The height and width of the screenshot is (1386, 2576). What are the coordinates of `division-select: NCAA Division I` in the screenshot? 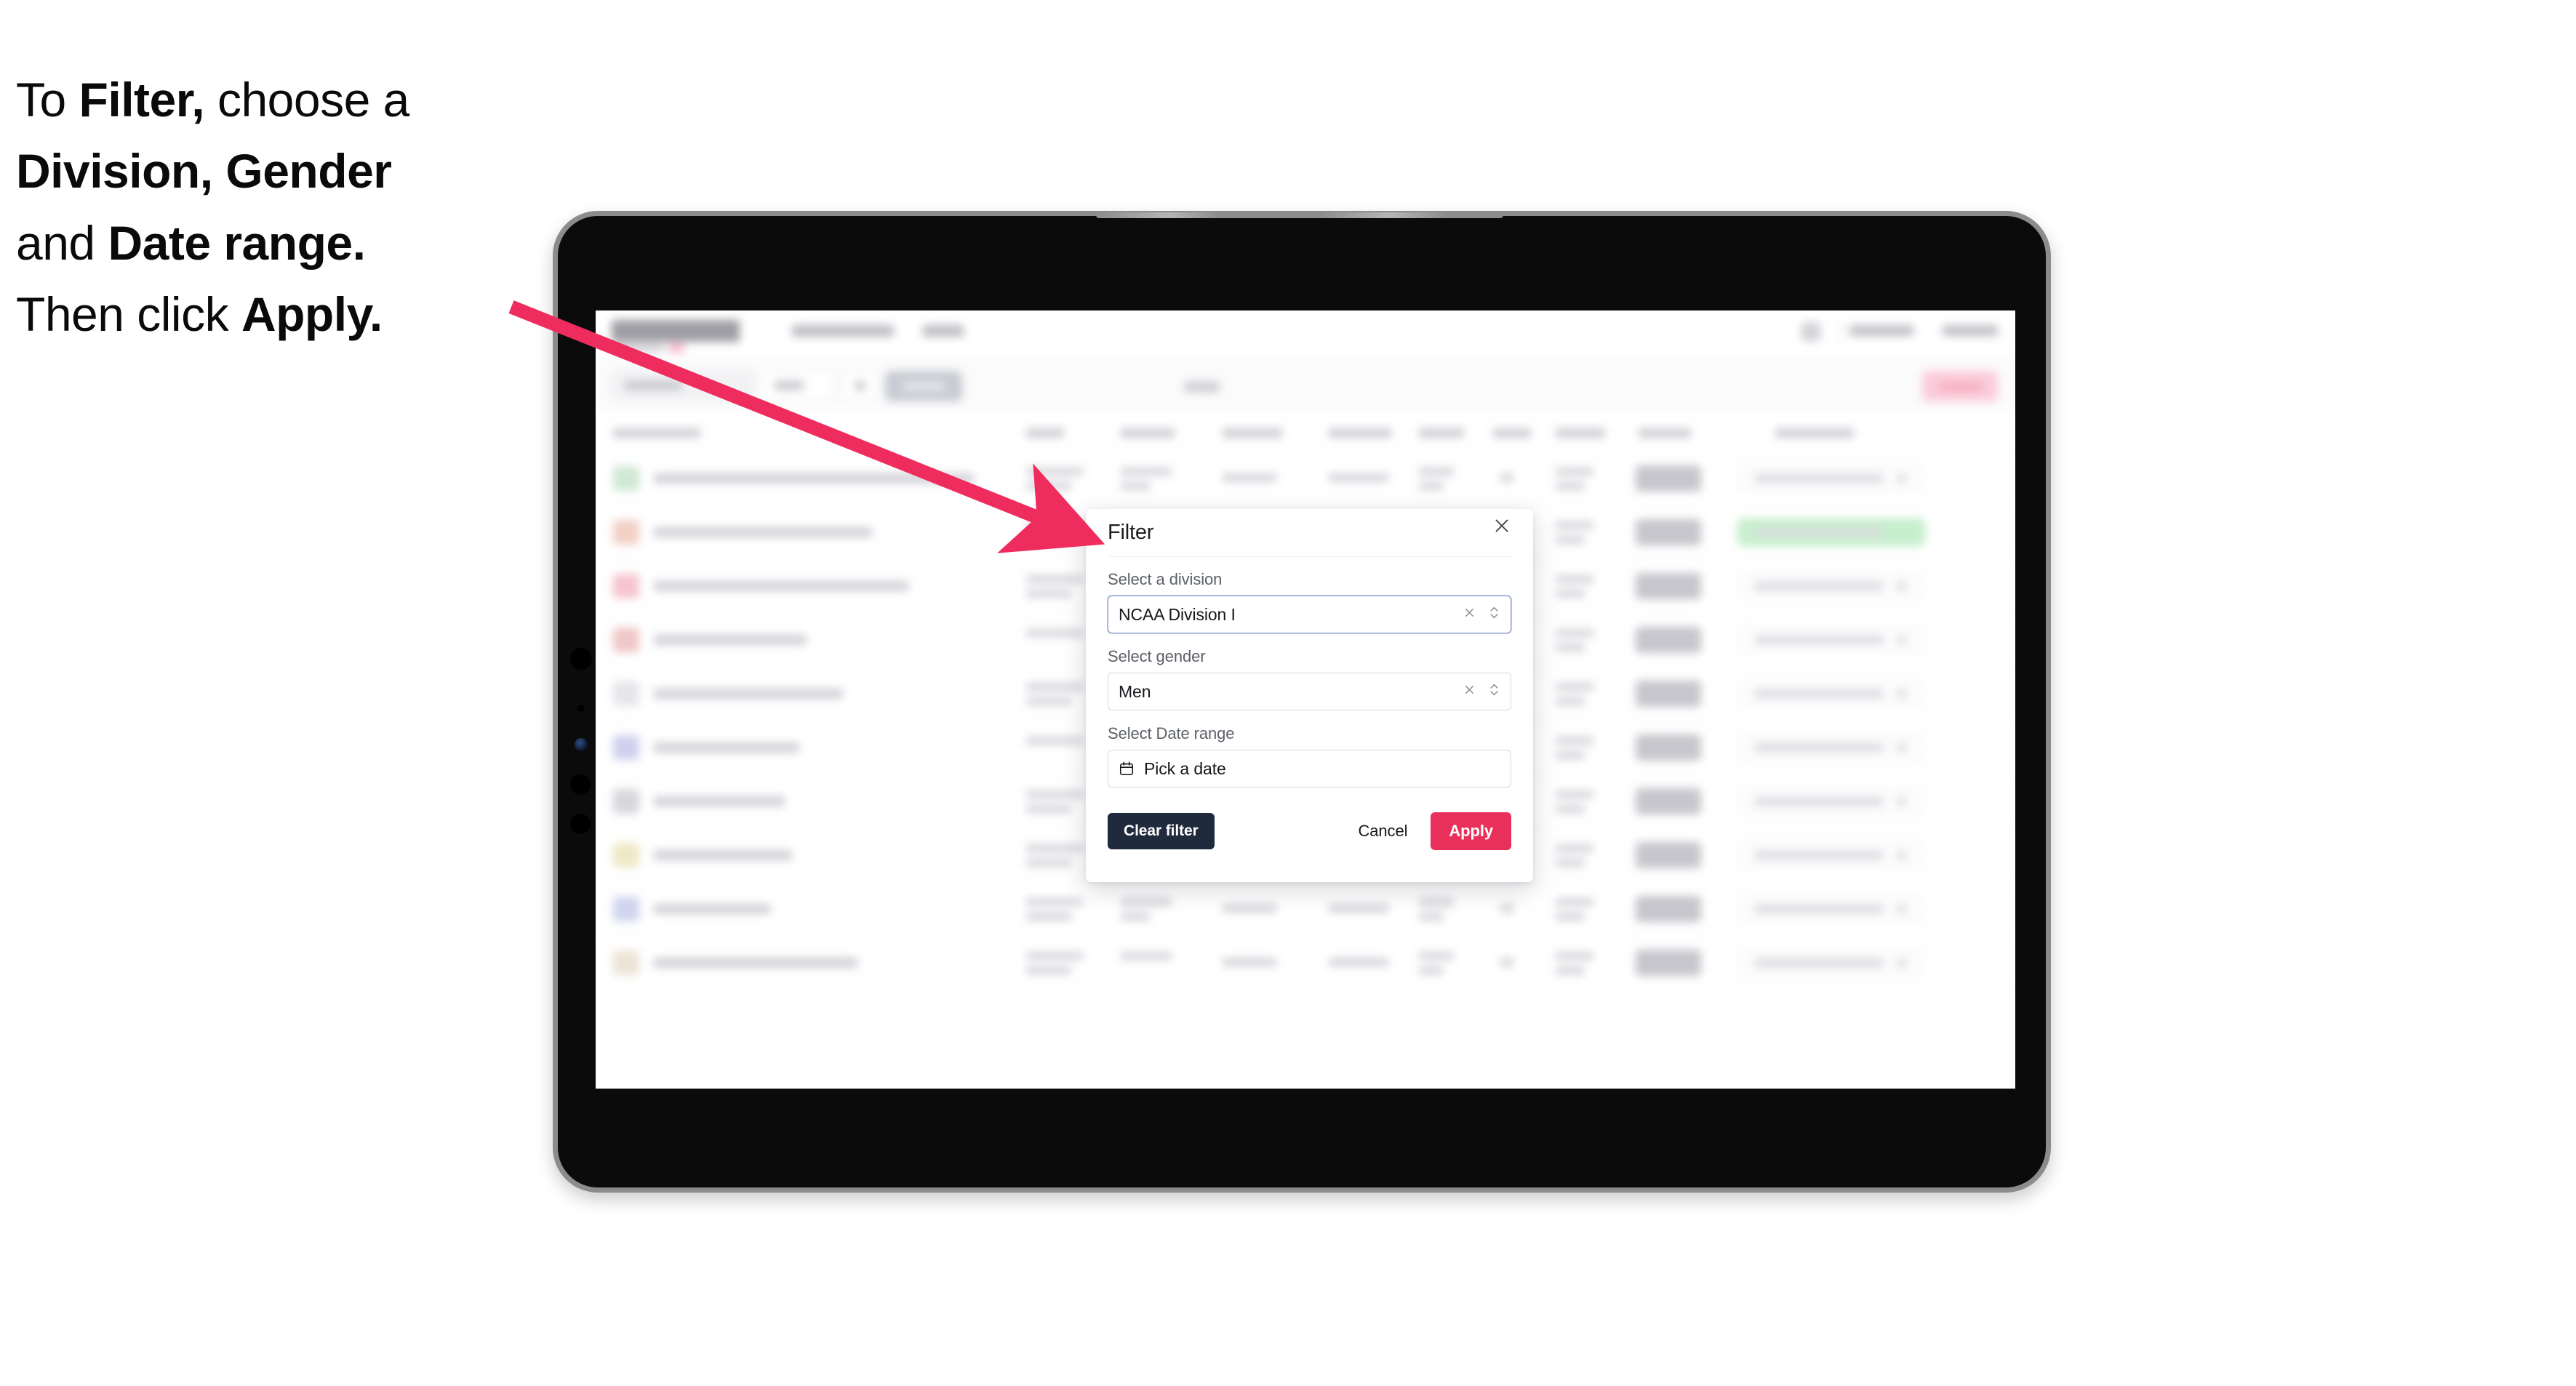 It's located at (1309, 615).